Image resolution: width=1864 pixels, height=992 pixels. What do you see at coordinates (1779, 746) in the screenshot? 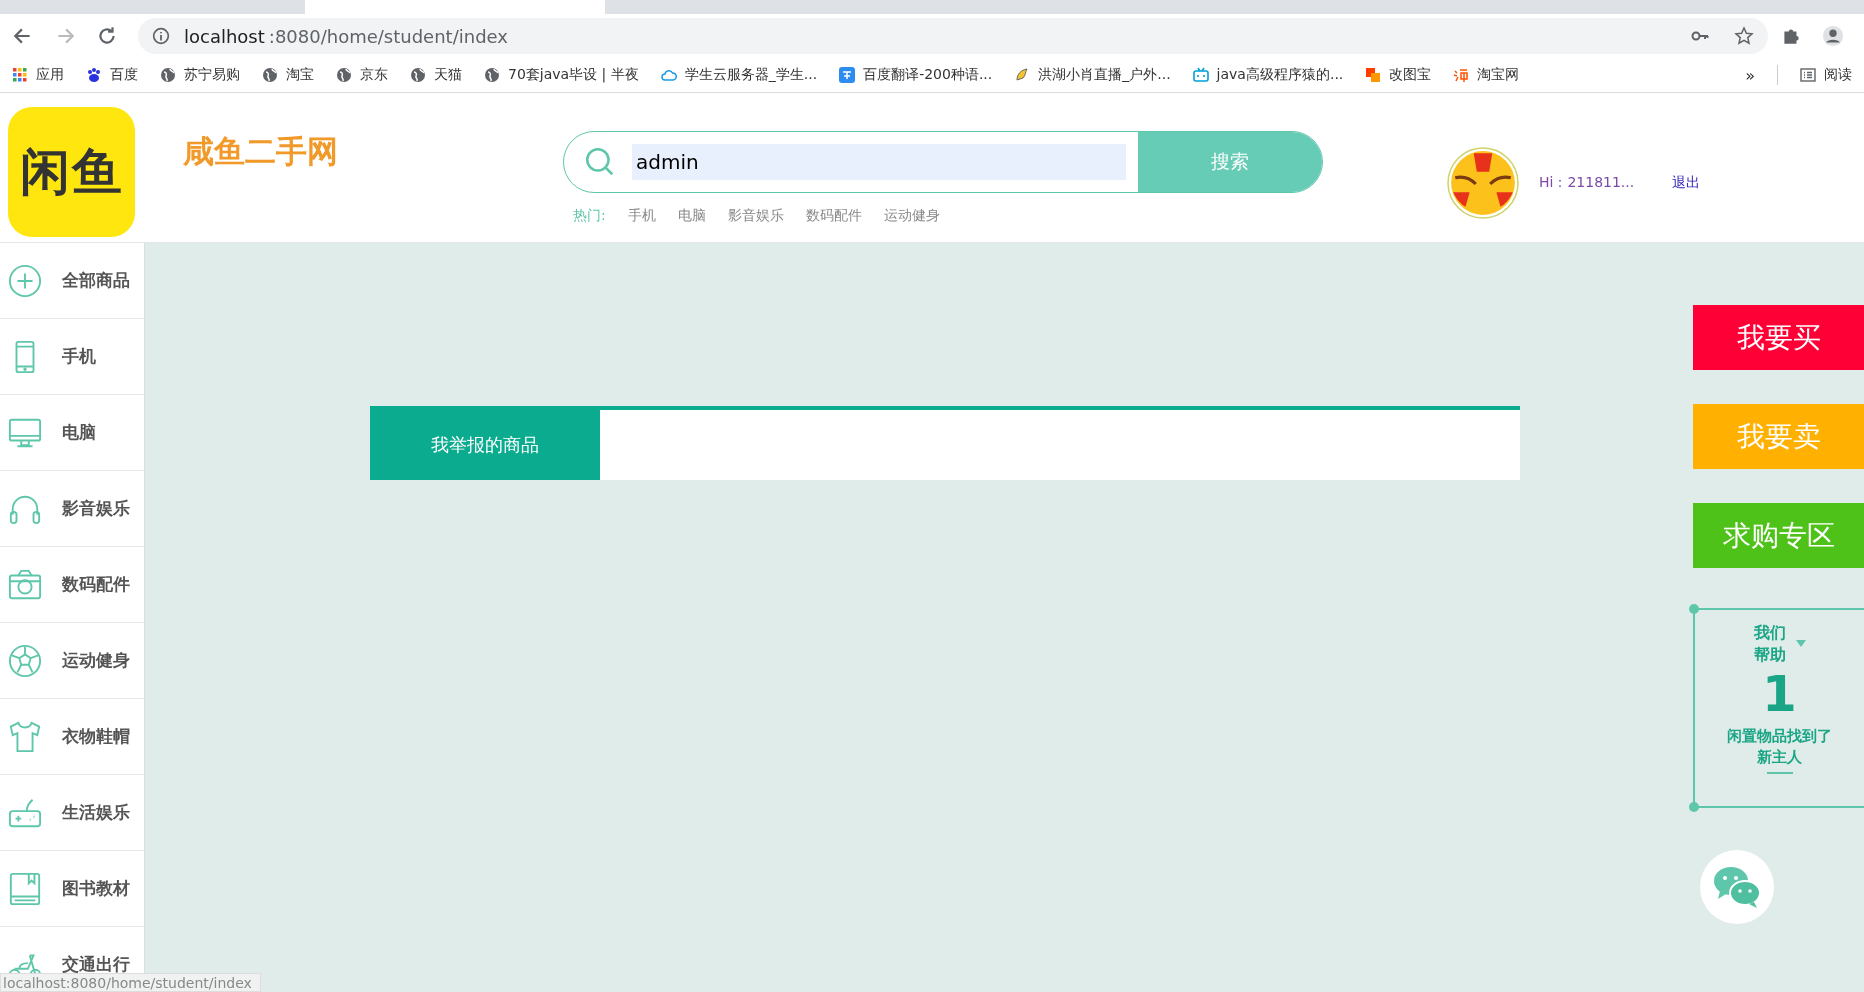
I see `help-caption: 闲置物品找到了新主人` at bounding box center [1779, 746].